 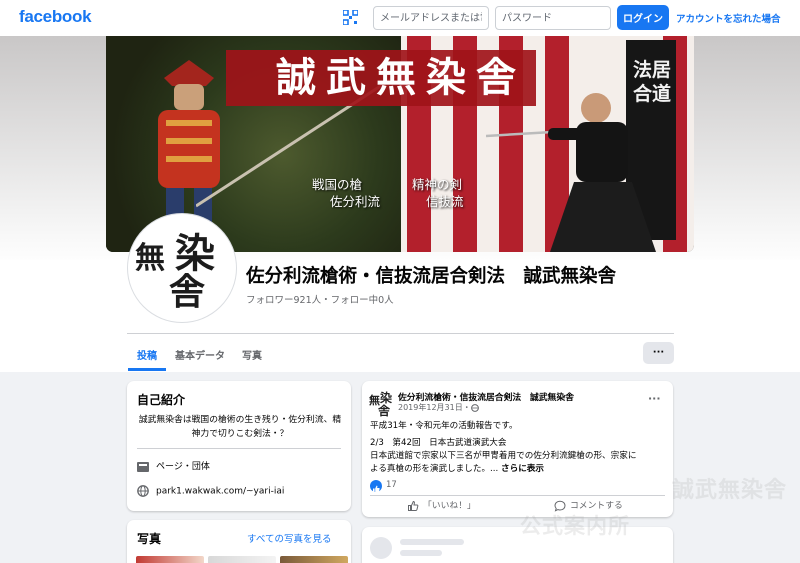 I want to click on intro-divider, so click(x=239, y=448).